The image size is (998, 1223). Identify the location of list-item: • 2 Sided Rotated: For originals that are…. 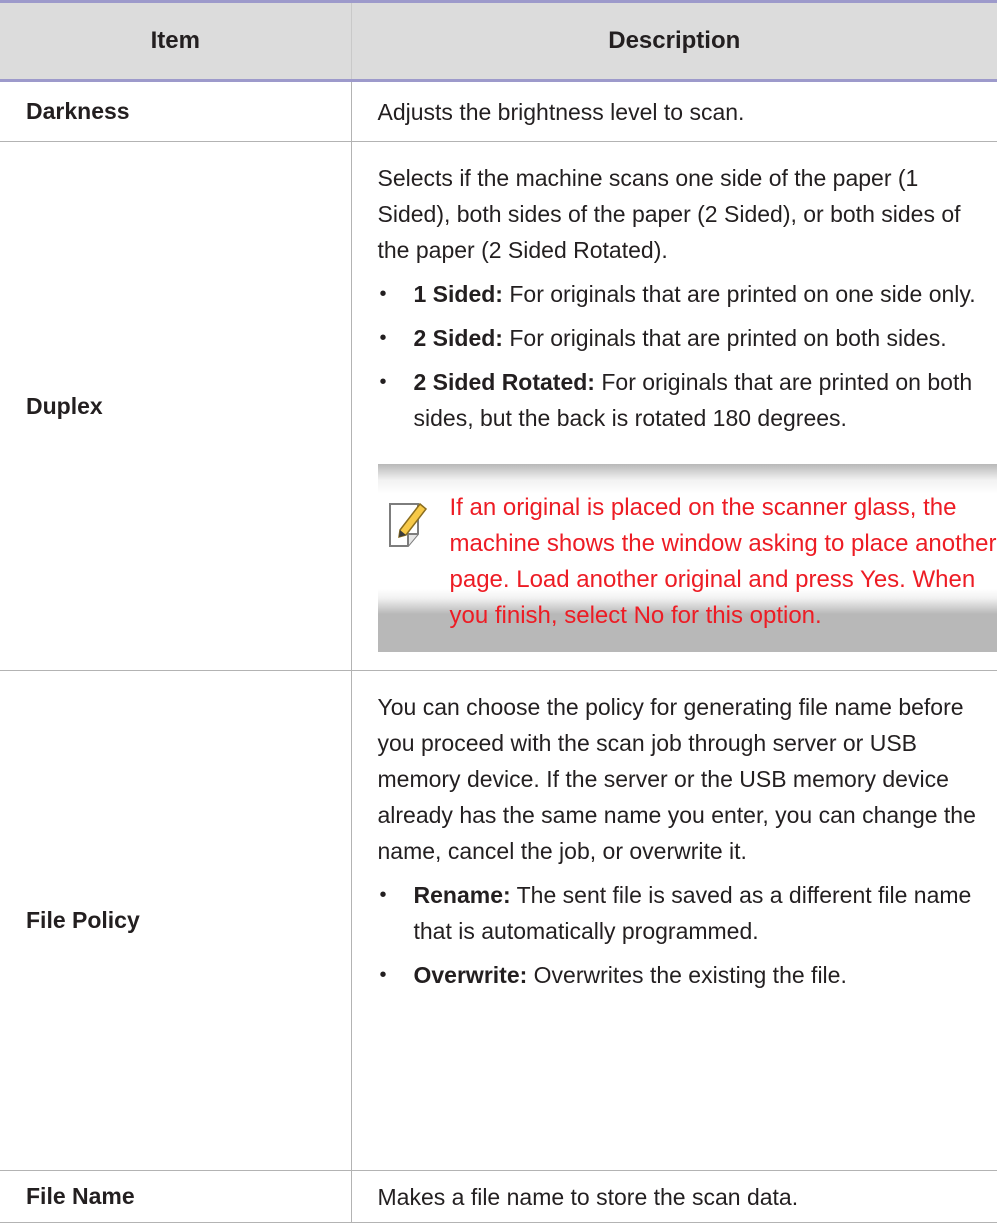
(678, 400).